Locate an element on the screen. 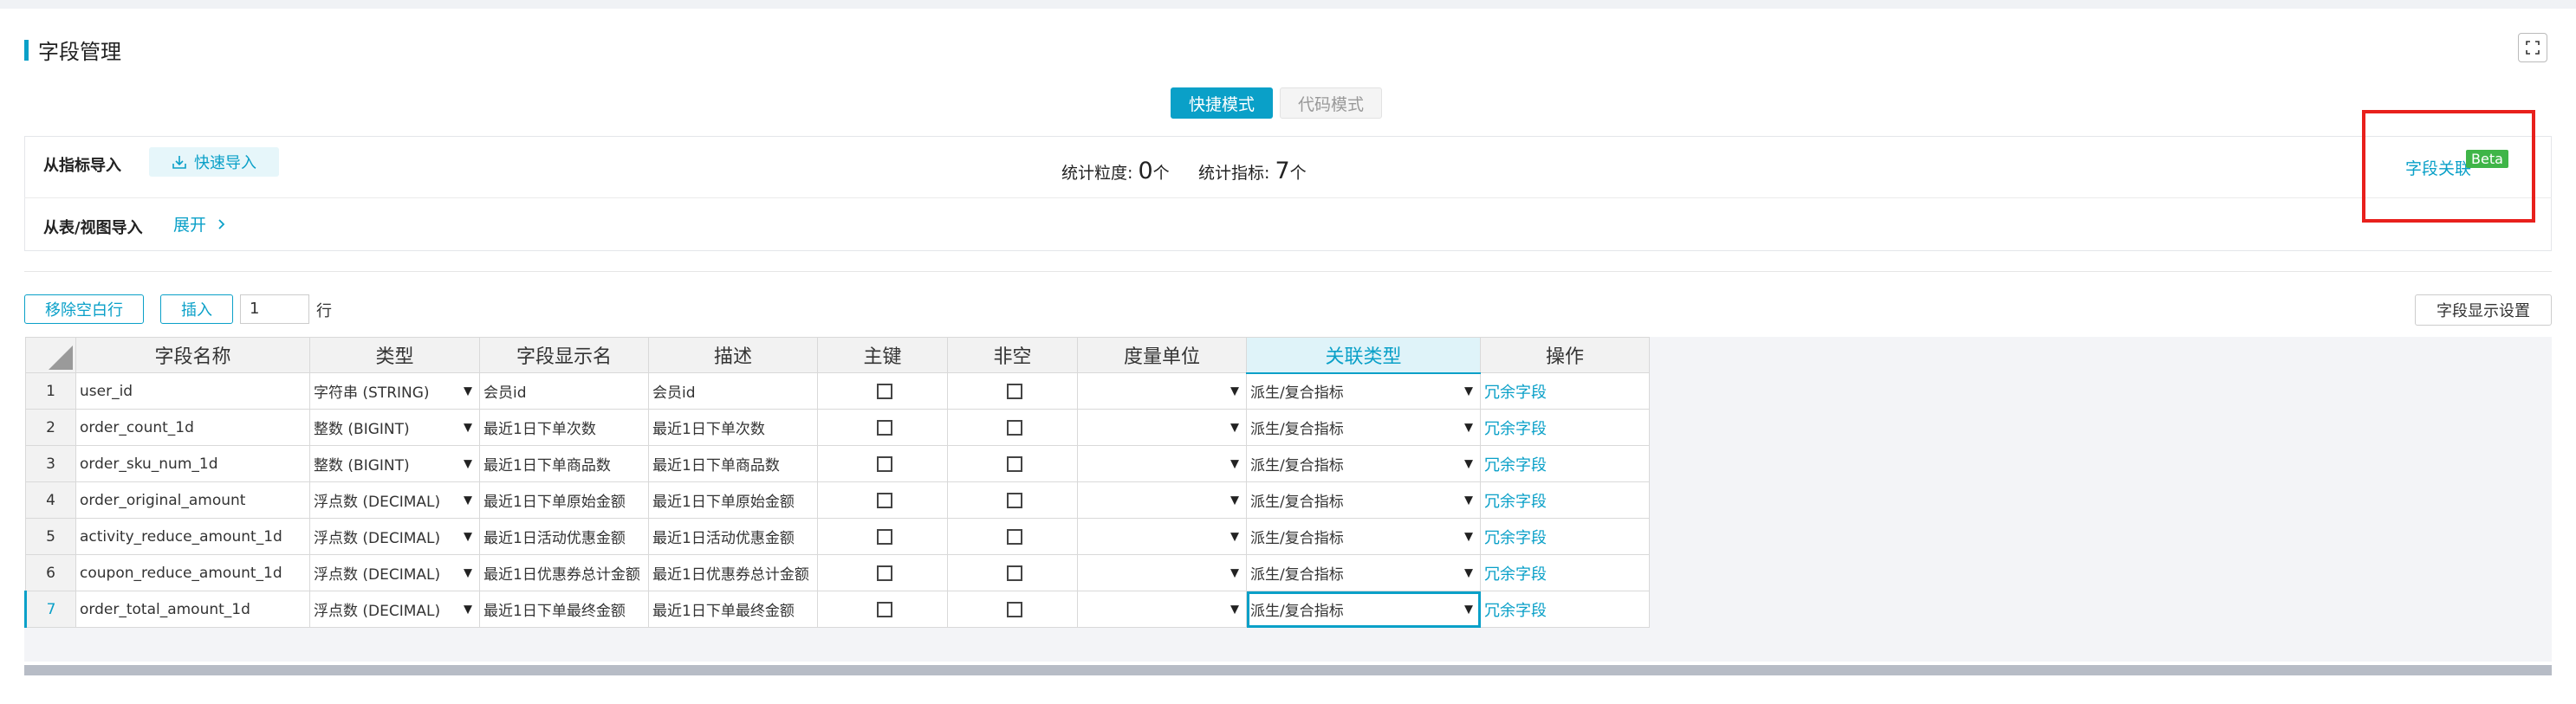  cell-display-name: 最近1日下单原始金额 is located at coordinates (564, 500).